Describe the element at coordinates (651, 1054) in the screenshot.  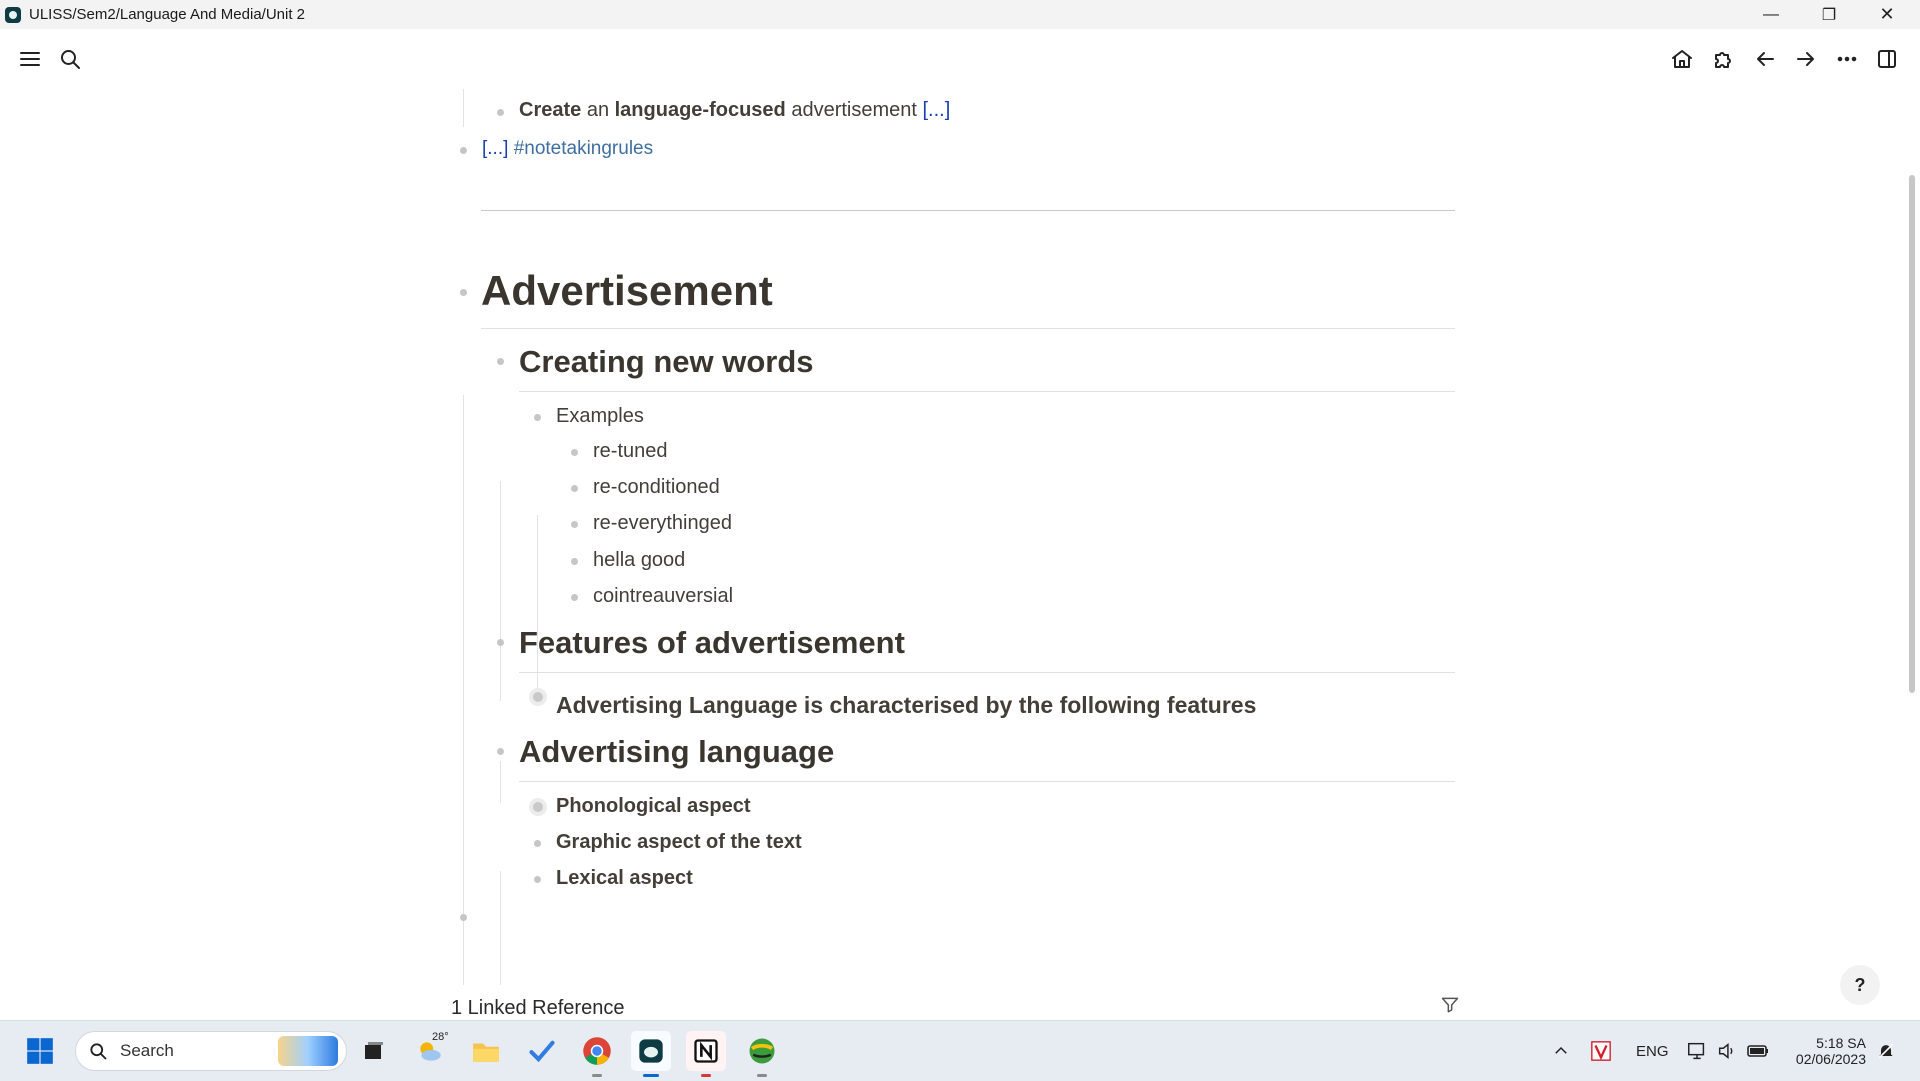
I see `logseq-icon` at that location.